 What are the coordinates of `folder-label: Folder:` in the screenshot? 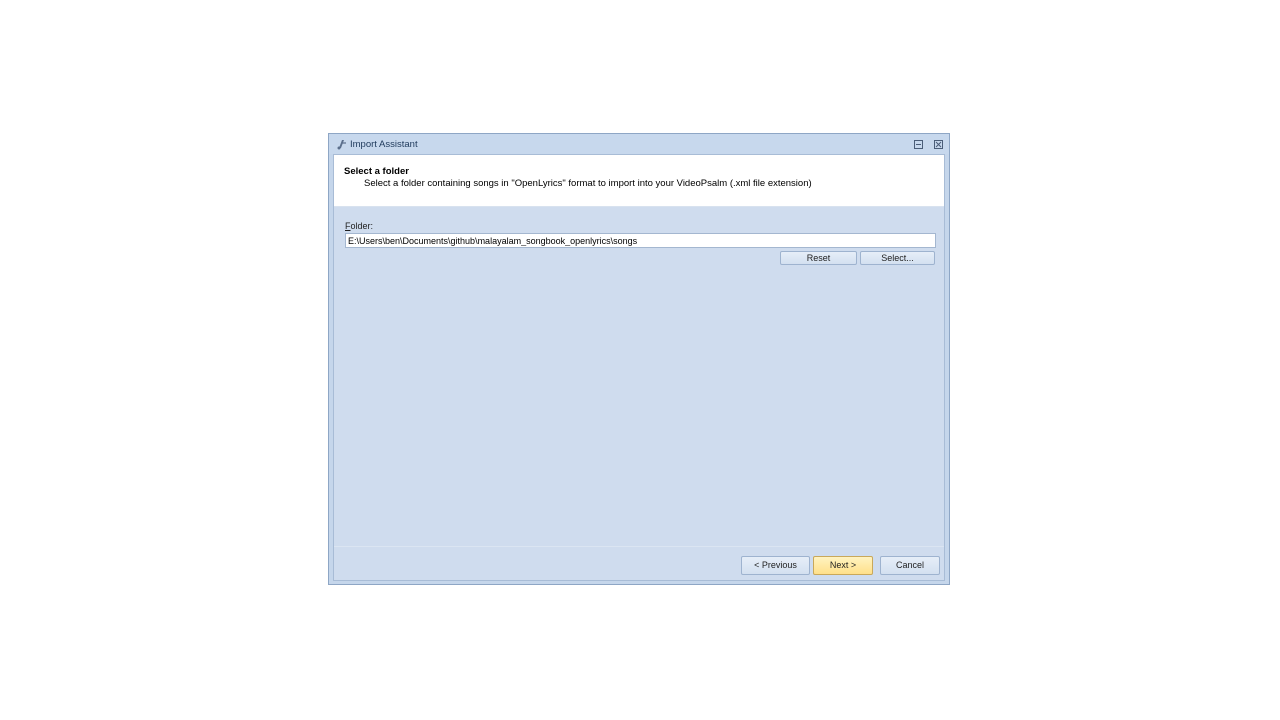 It's located at (359, 226).